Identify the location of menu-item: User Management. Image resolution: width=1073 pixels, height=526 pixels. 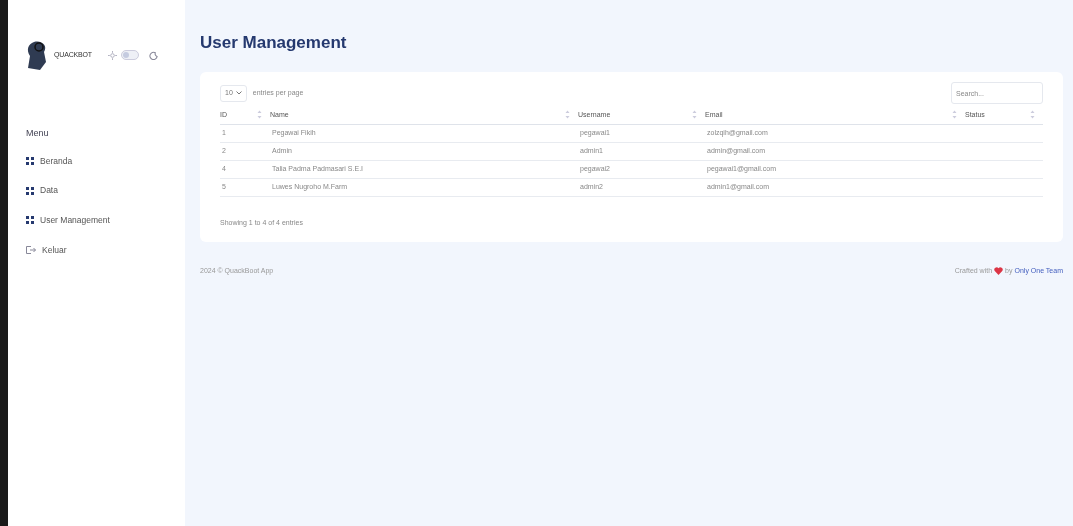
(105, 220).